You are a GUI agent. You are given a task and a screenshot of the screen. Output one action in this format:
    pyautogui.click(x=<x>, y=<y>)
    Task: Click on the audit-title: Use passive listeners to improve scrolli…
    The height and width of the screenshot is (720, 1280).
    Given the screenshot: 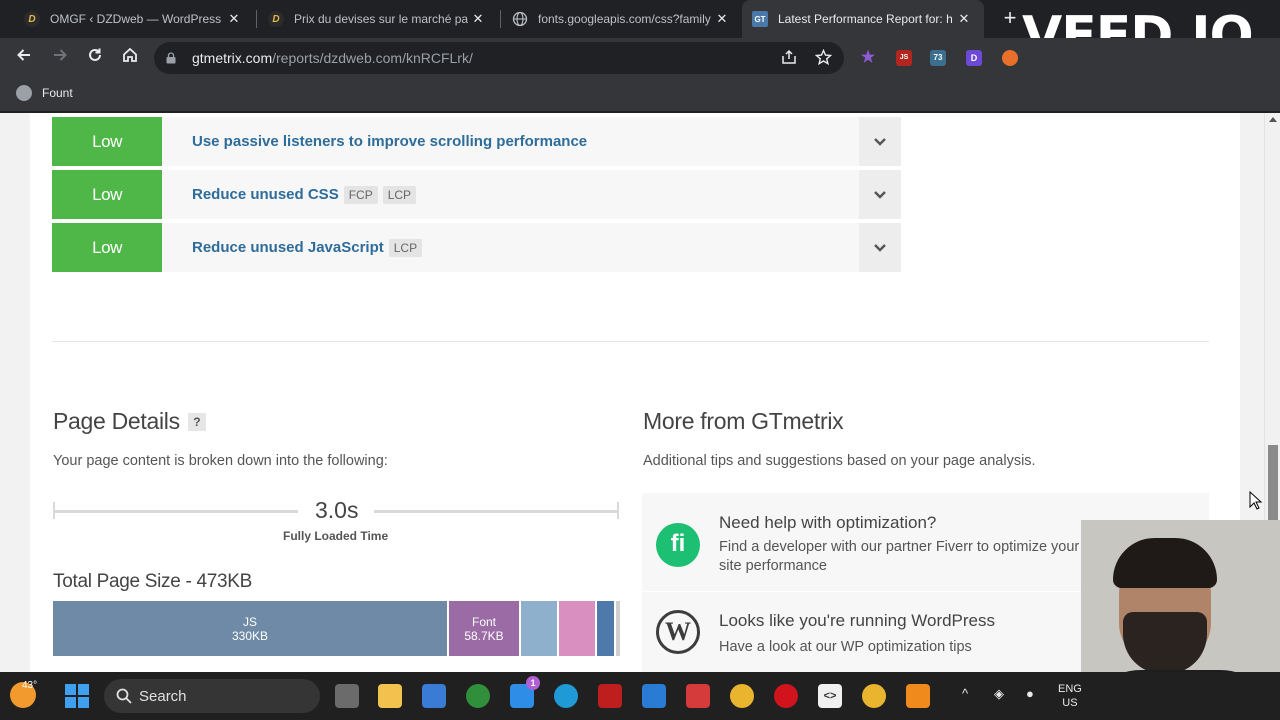 What is the action you would take?
    pyautogui.click(x=389, y=141)
    